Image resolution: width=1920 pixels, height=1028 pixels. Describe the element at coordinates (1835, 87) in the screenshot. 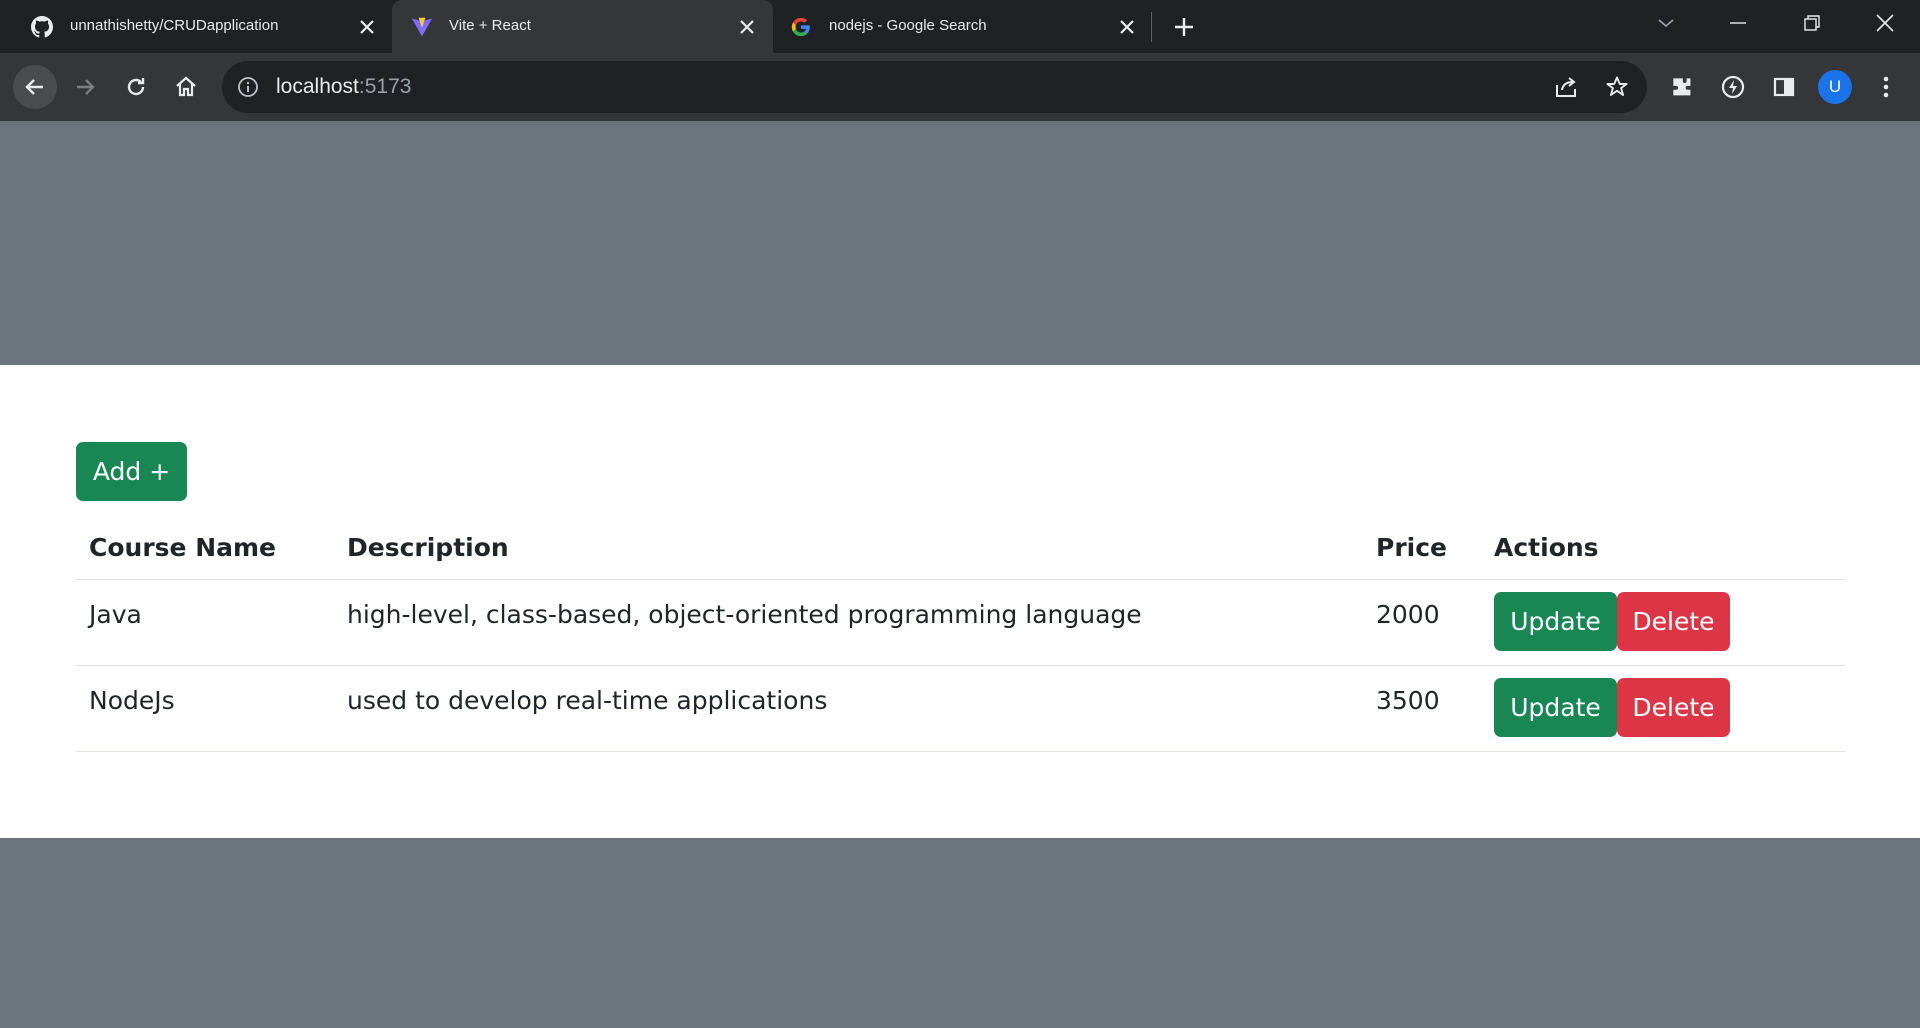

I see `profile-avatar: U` at that location.